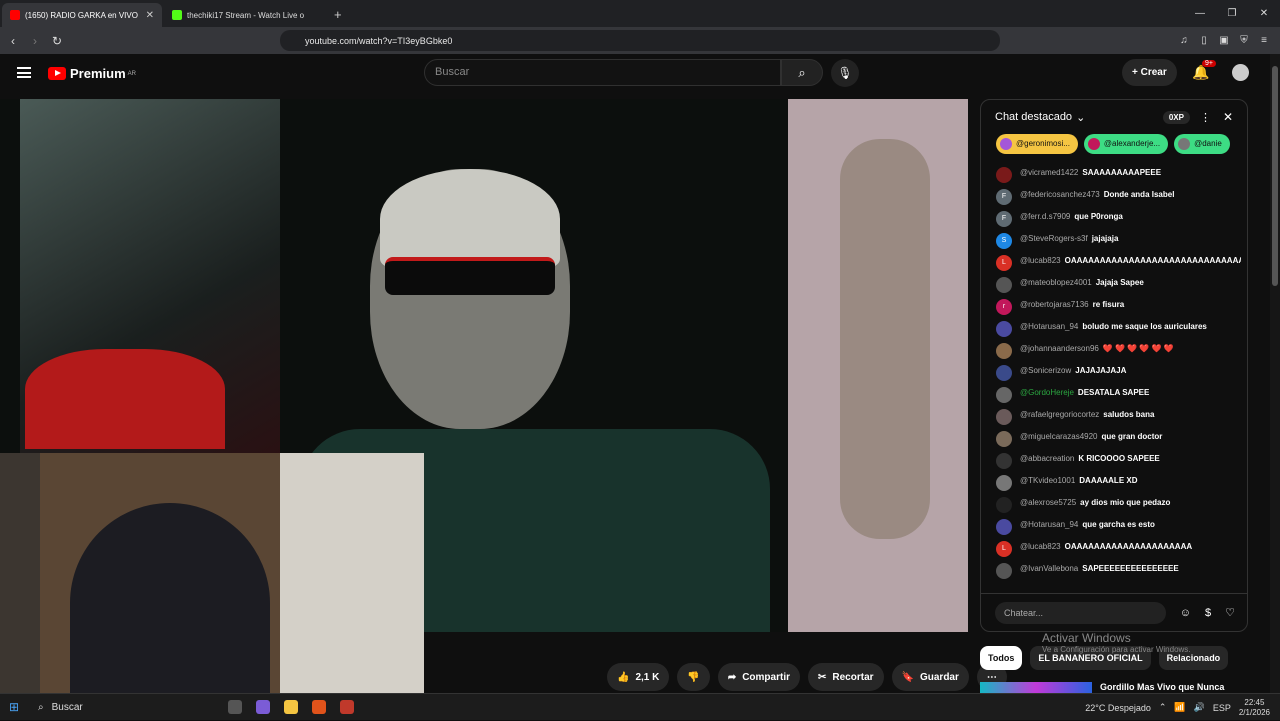  I want to click on heart-icon: ♡, so click(1230, 612).